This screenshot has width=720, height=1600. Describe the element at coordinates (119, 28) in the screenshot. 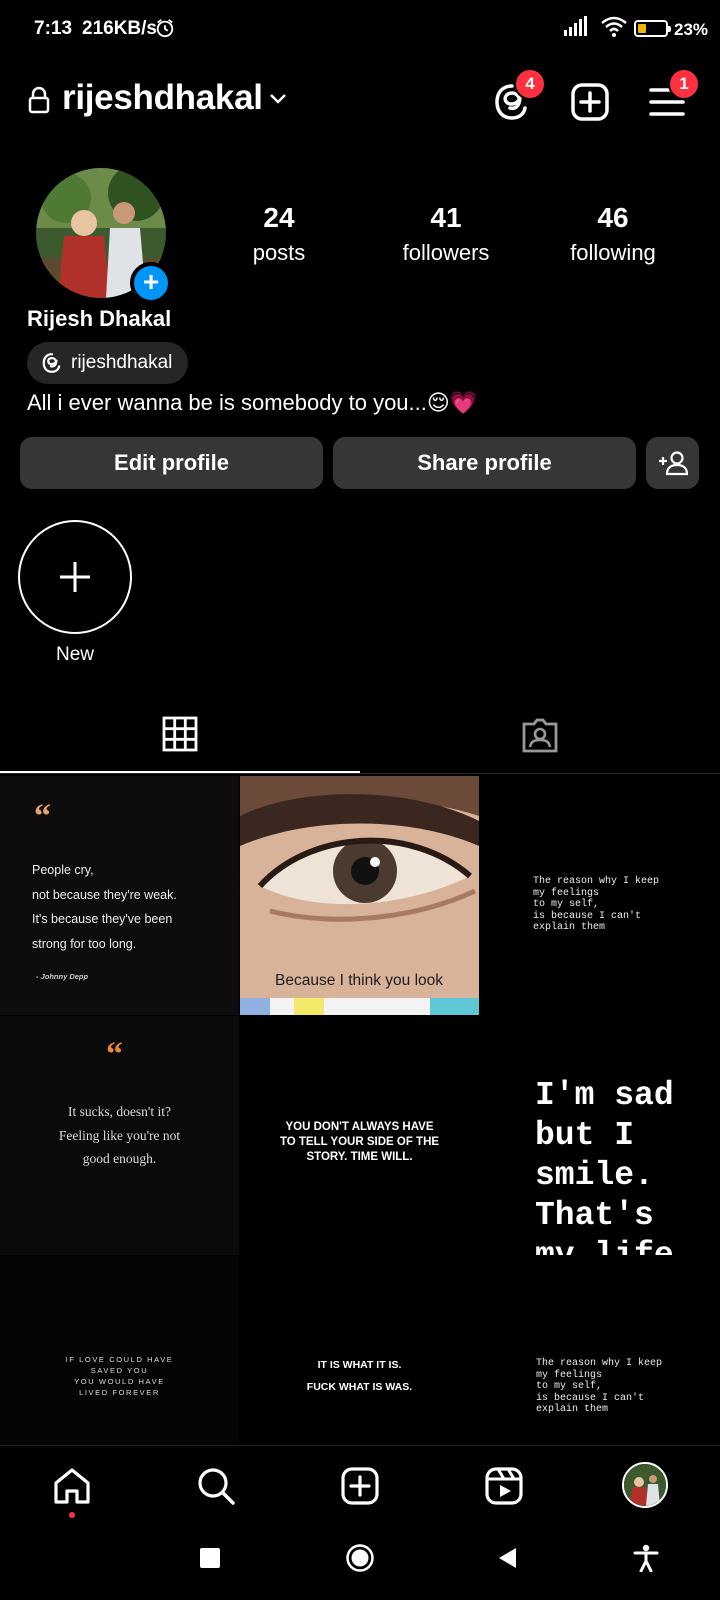

I see `status-net-speed: 216KB/s` at that location.